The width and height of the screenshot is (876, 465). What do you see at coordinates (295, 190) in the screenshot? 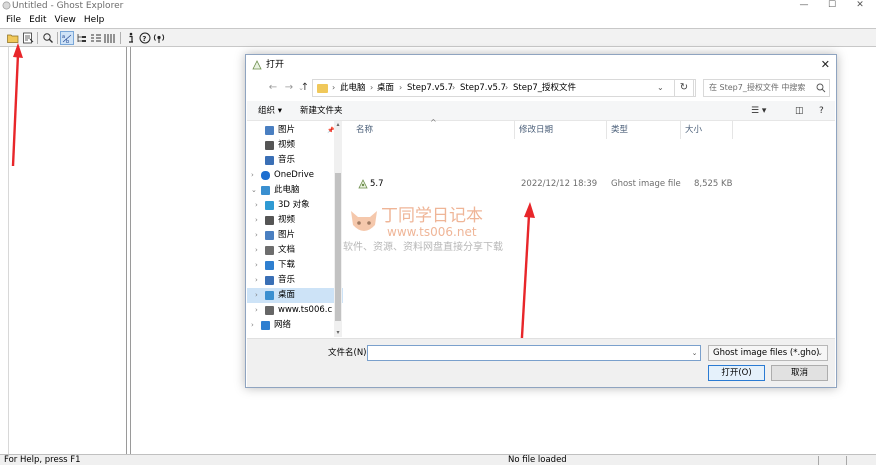
I see `nav-item: ⌄ 此电脑` at bounding box center [295, 190].